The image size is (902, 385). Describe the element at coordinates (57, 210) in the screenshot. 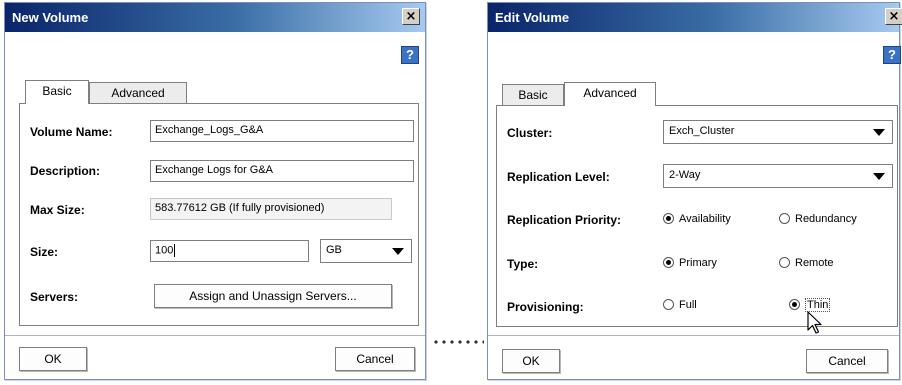

I see `max-size-label: Max Size:` at that location.